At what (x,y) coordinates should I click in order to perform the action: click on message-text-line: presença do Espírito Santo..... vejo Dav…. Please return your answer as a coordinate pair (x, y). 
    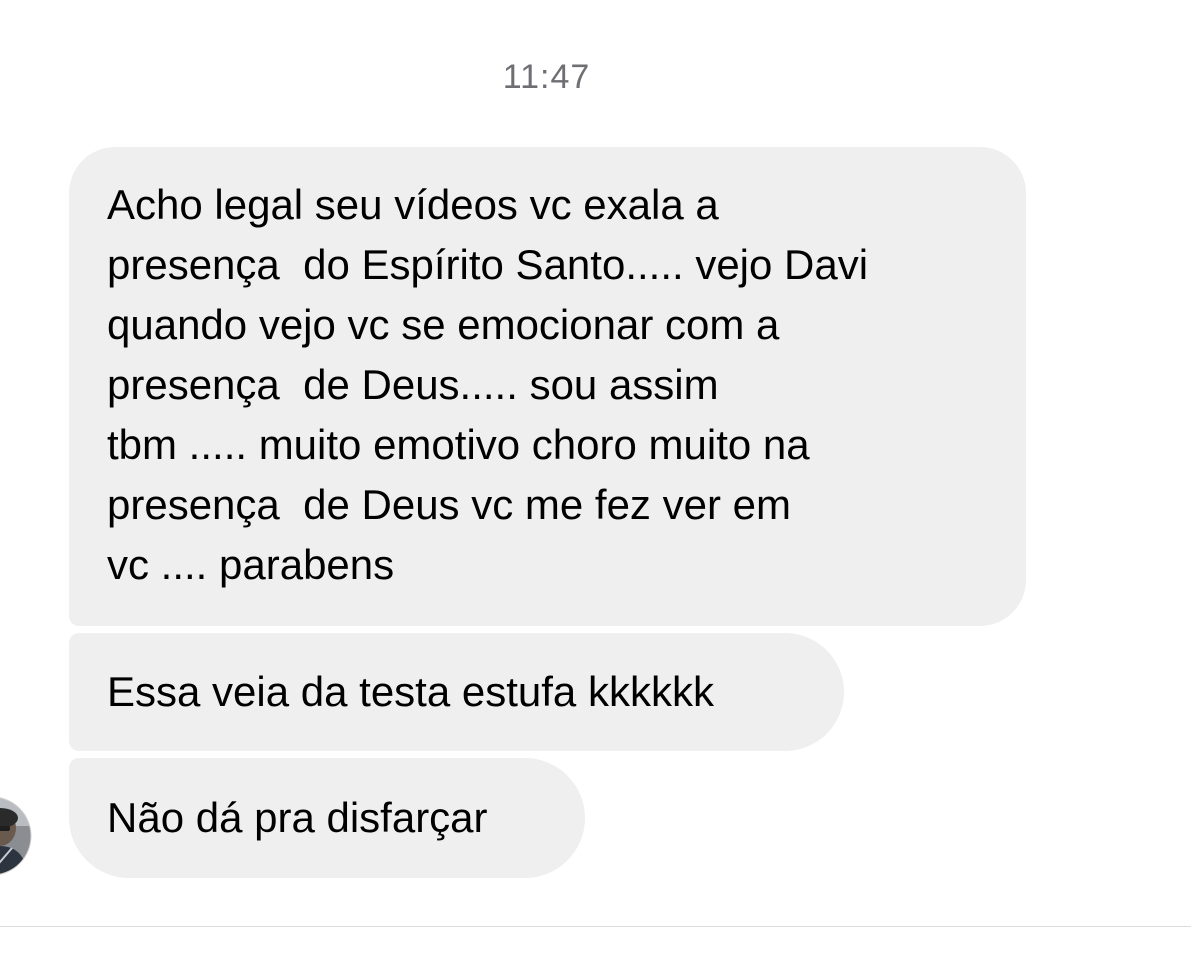
    Looking at the image, I should click on (488, 264).